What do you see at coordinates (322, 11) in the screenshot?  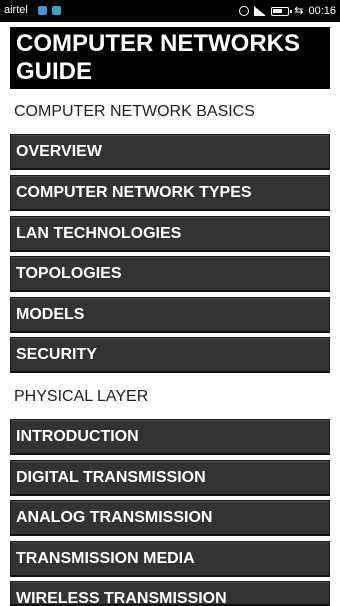 I see `clock: 00:16` at bounding box center [322, 11].